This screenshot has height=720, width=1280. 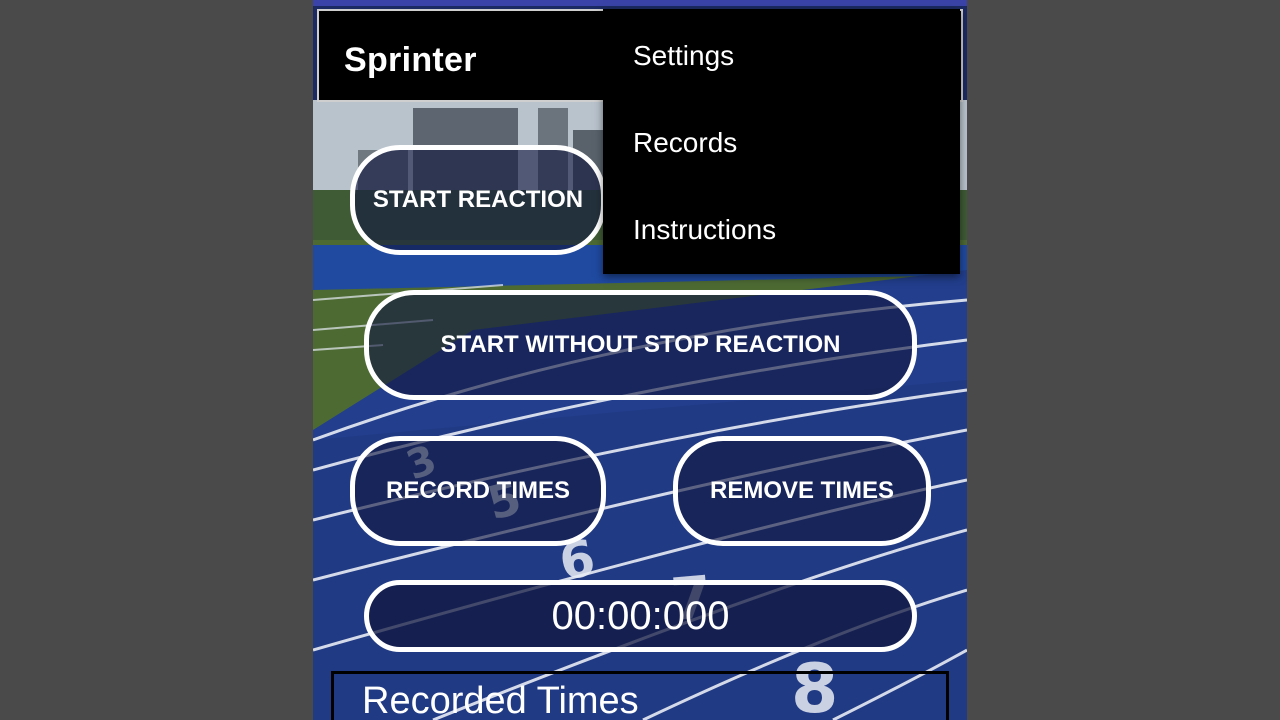 I want to click on record-times-label: RECORD TIMES, so click(x=477, y=490).